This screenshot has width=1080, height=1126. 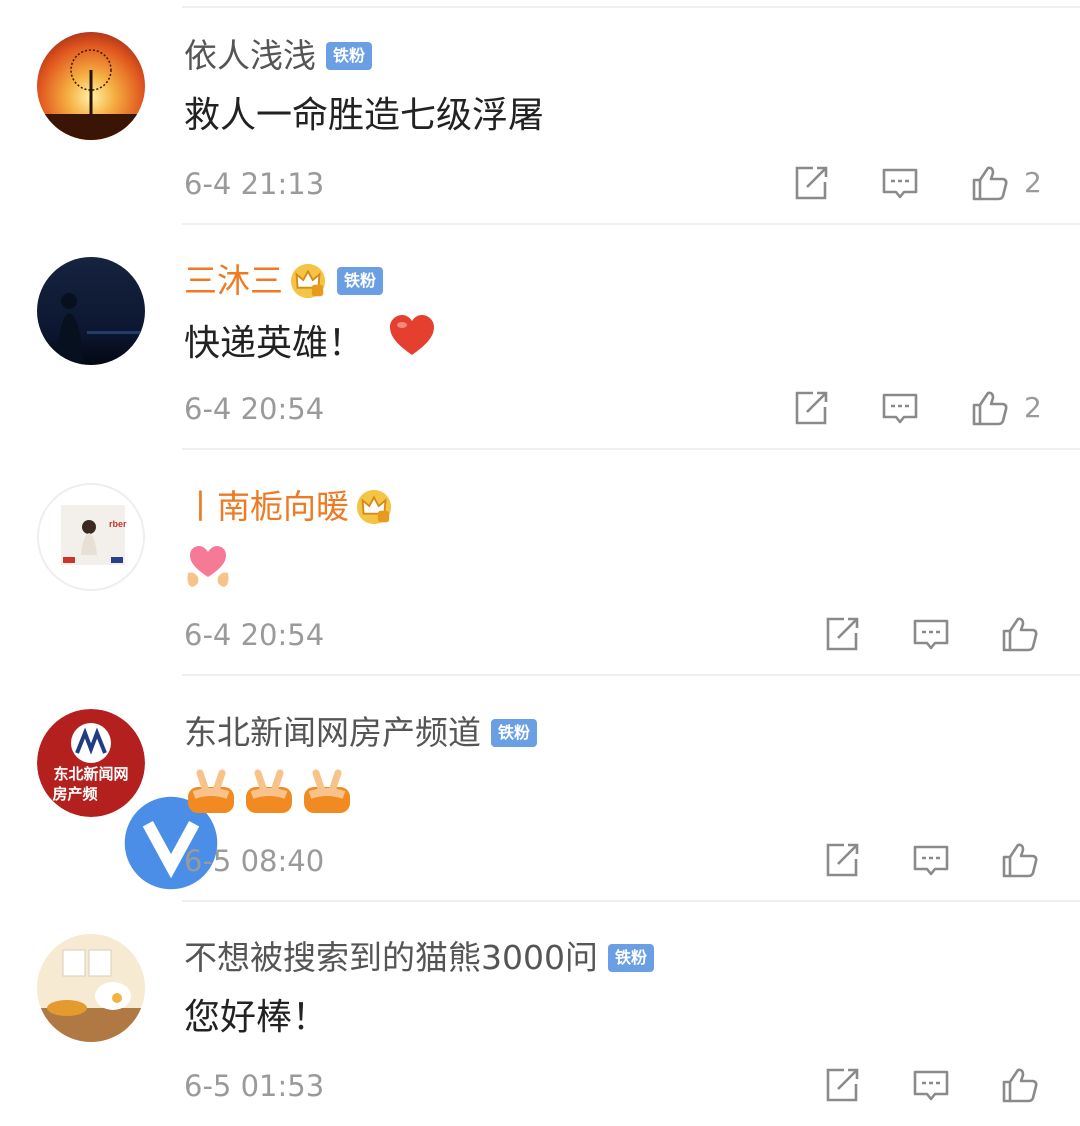 I want to click on love-emoji, so click(x=208, y=568).